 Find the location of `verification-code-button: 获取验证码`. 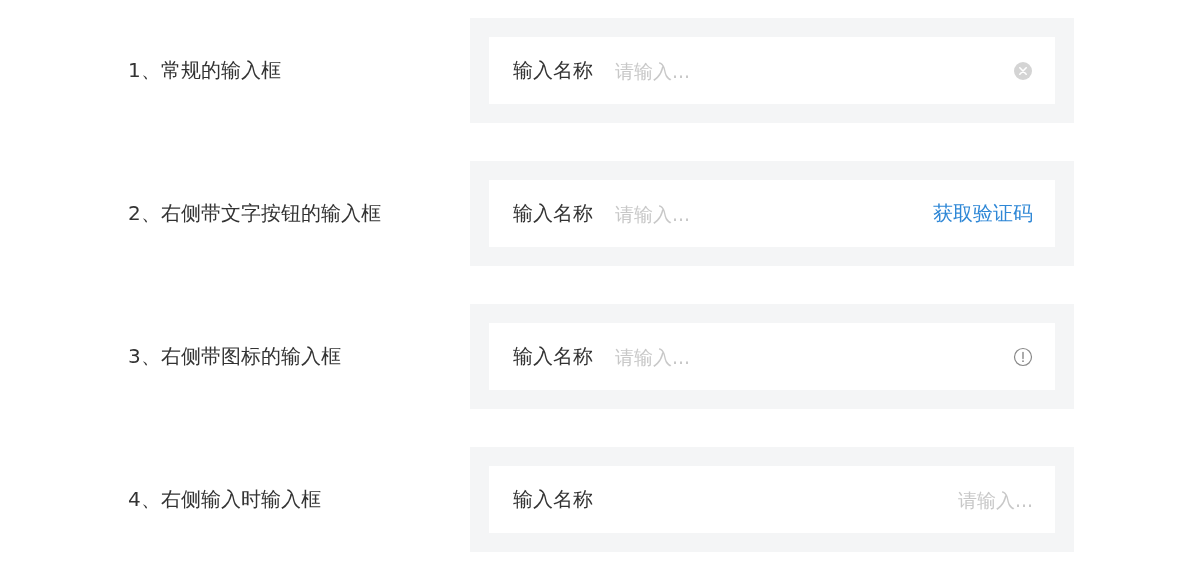

verification-code-button: 获取验证码 is located at coordinates (983, 213).